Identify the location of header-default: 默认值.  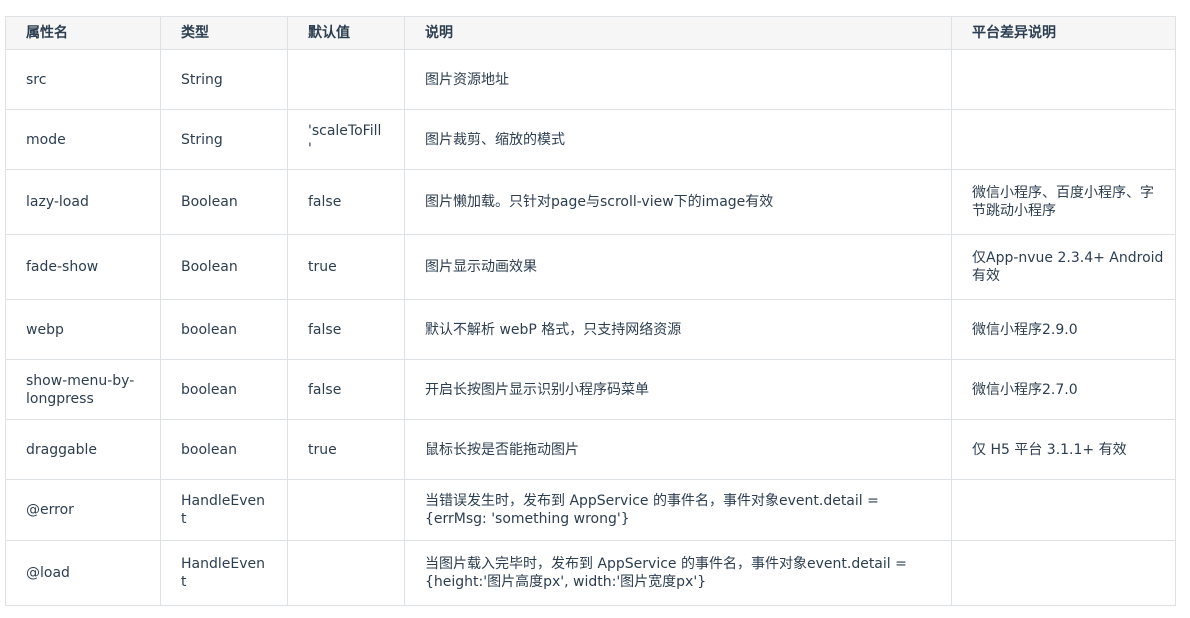
(346, 33).